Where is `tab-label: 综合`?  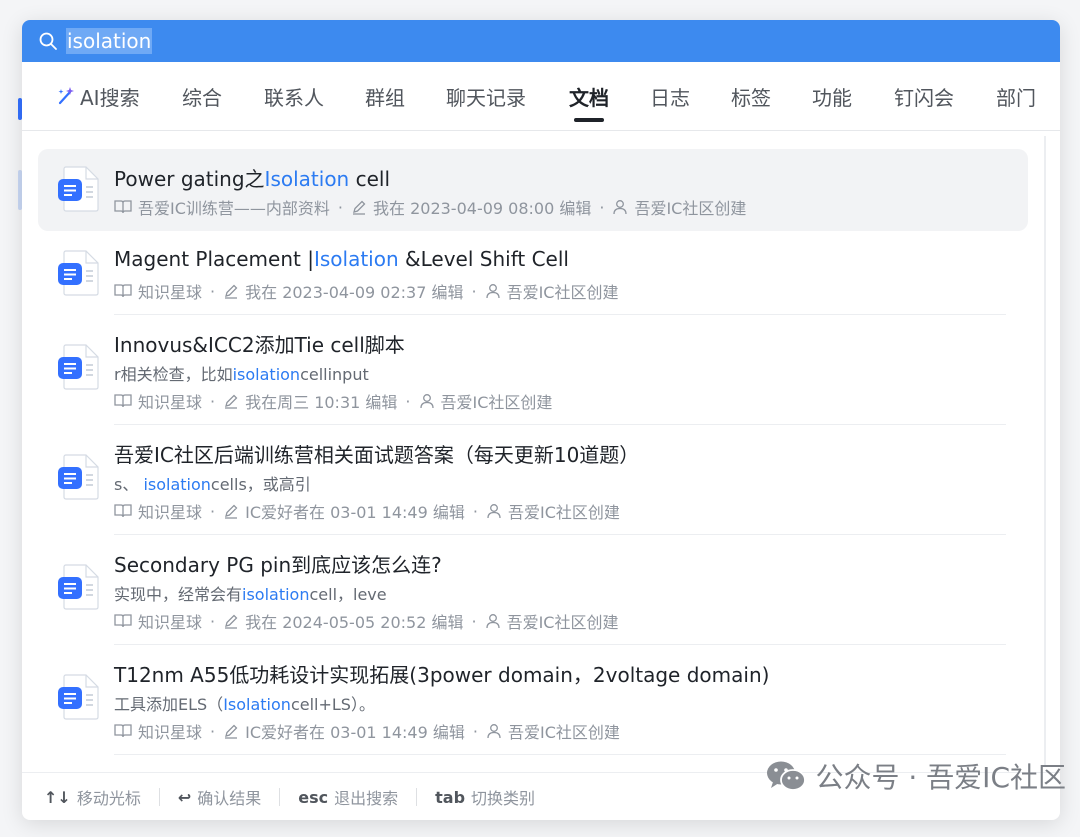
tab-label: 综合 is located at coordinates (202, 97).